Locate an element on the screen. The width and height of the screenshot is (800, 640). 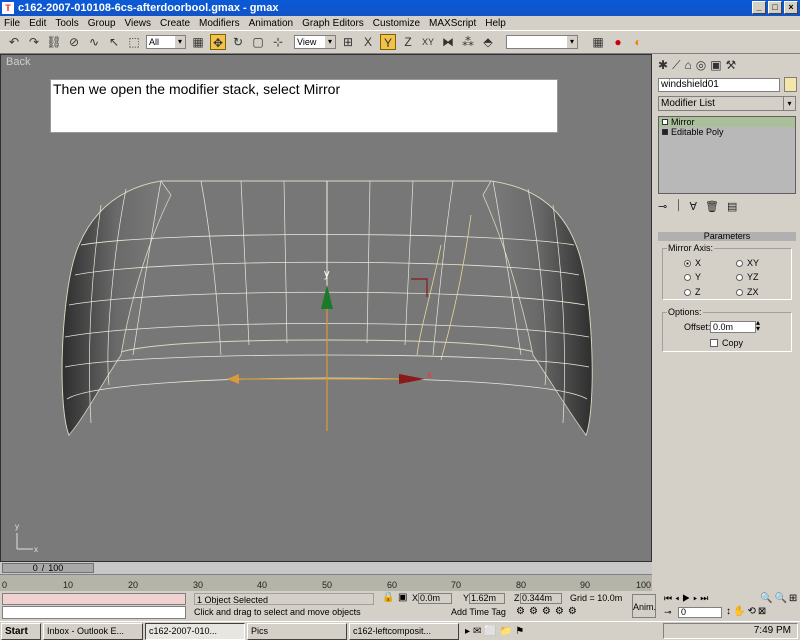
axis-radio-yz: YZ is located at coordinates (747, 277).